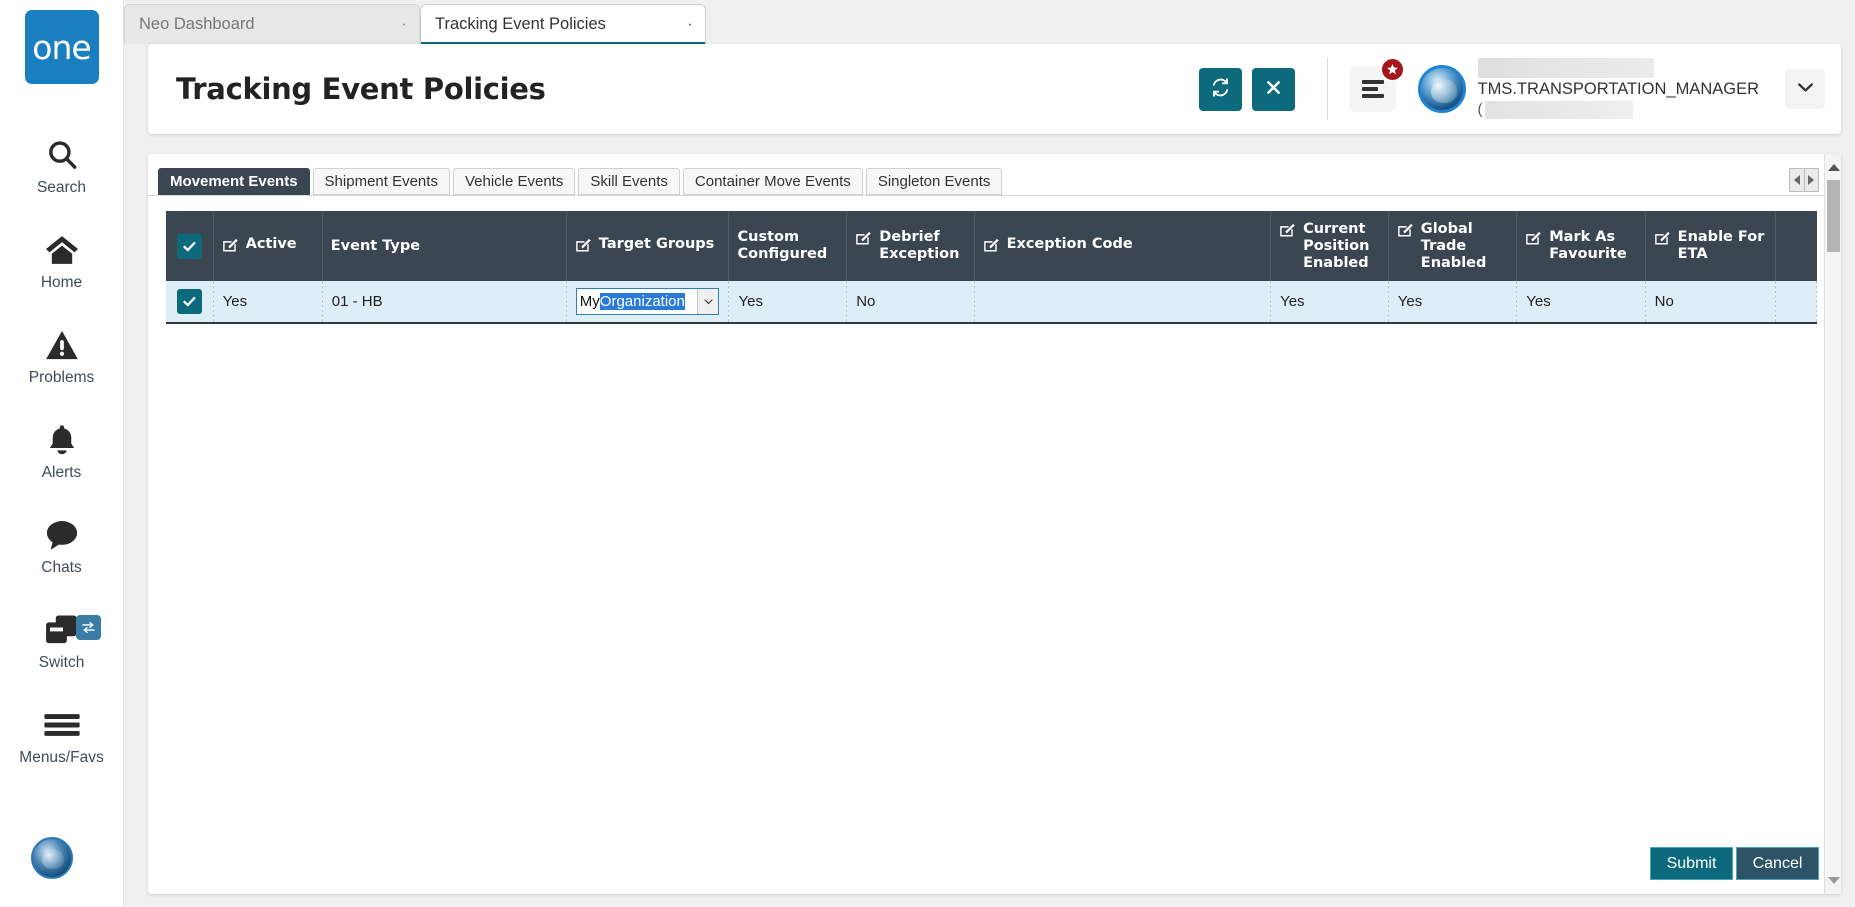  I want to click on arrow-down-icon, so click(1833, 880).